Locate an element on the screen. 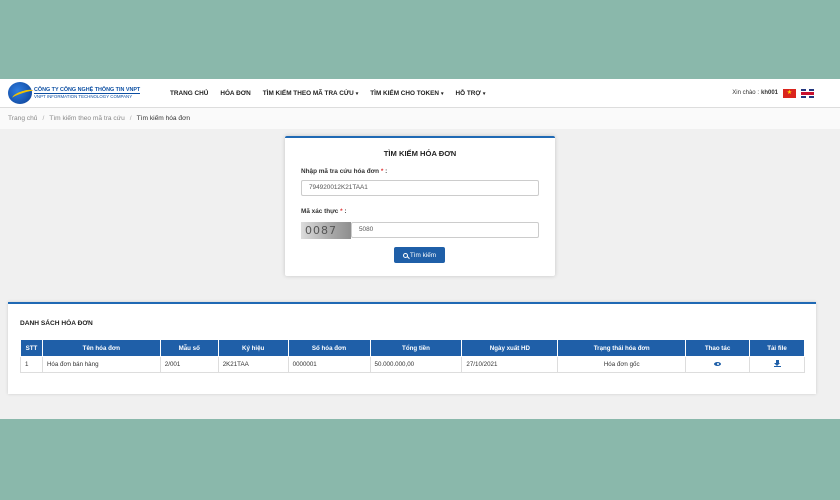 The height and width of the screenshot is (500, 840). username: kh001 is located at coordinates (769, 93).